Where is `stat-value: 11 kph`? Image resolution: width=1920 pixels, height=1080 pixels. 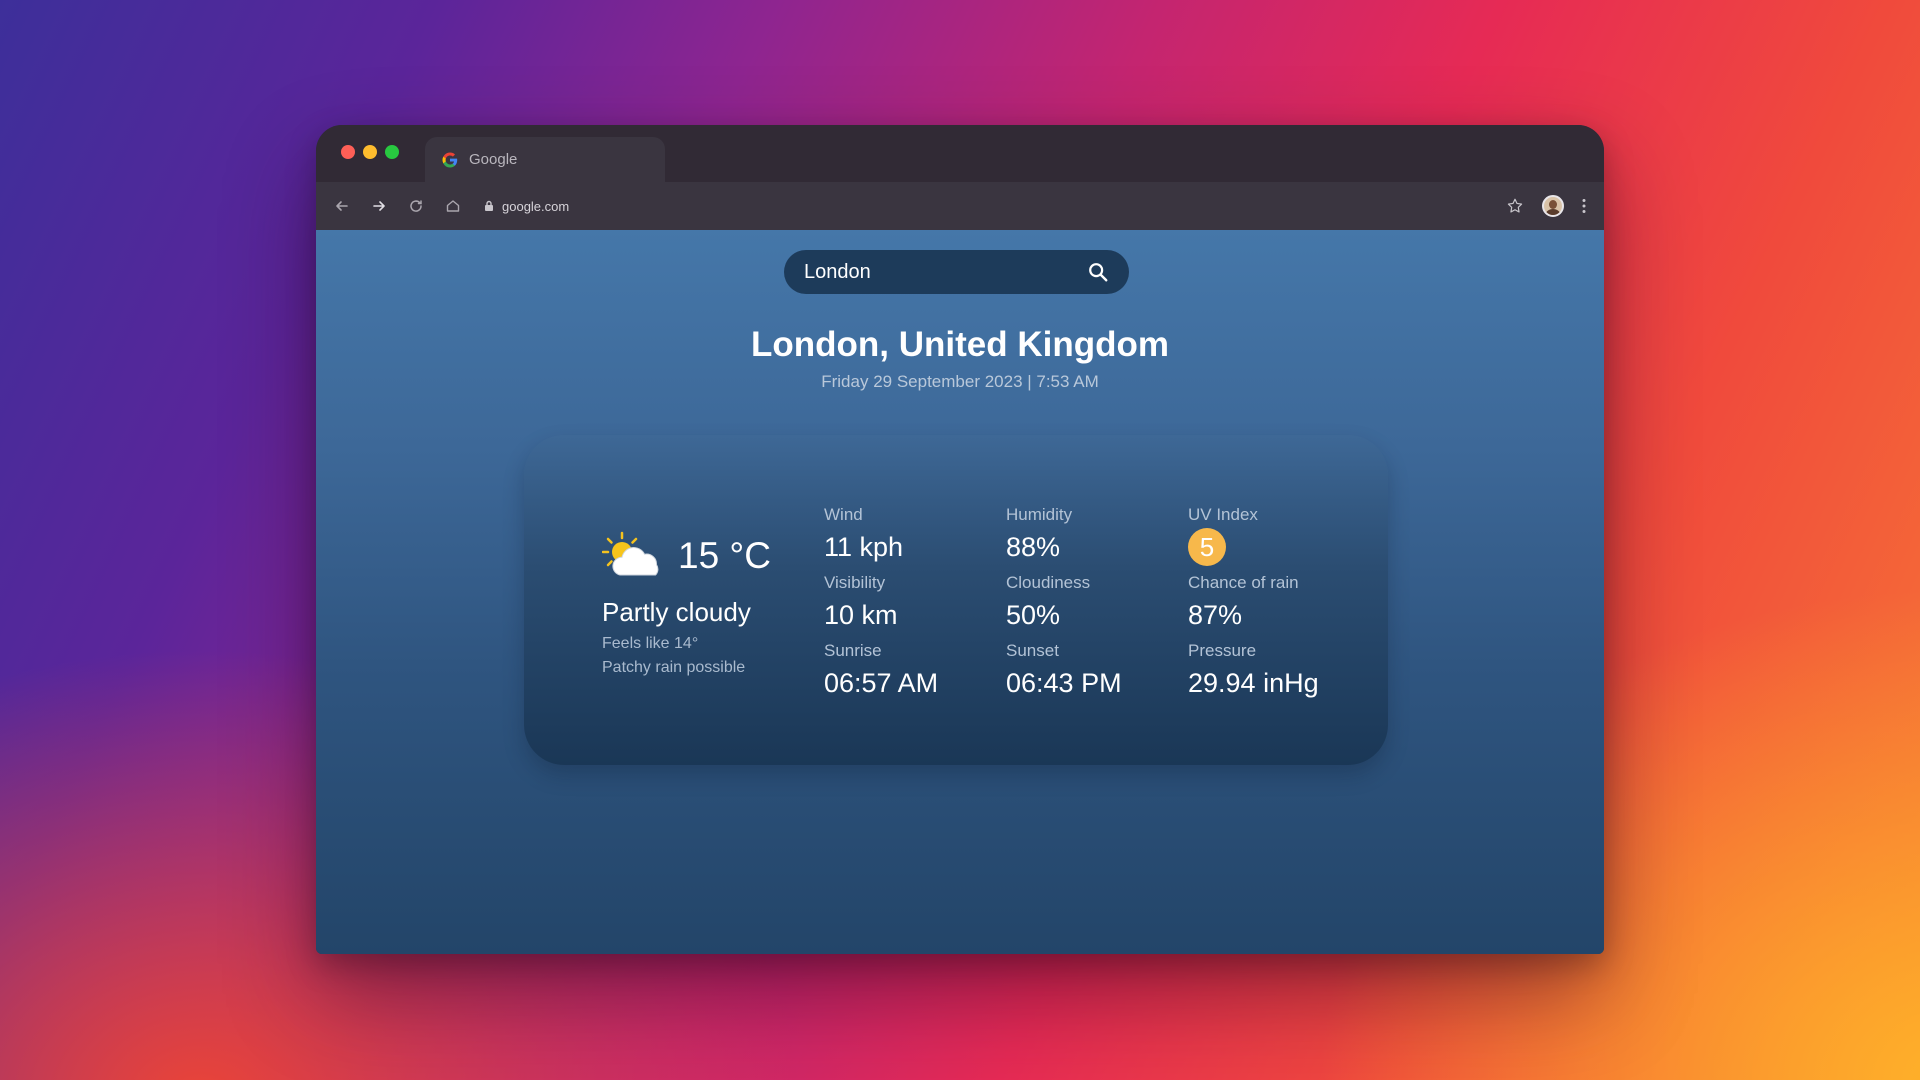
stat-value: 11 kph is located at coordinates (864, 547).